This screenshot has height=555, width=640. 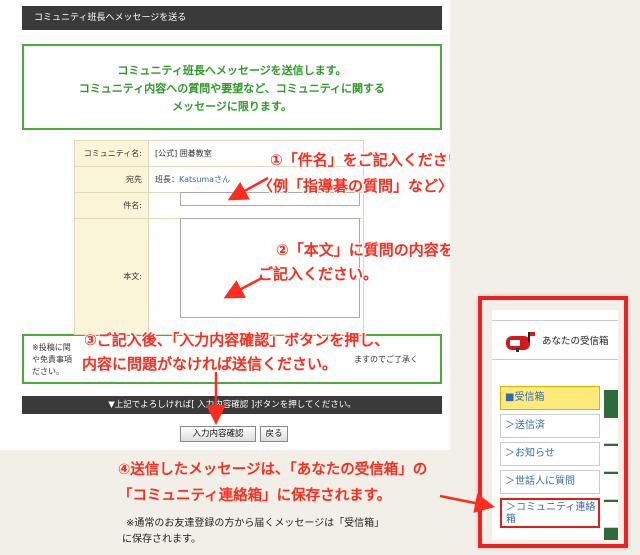 I want to click on menu-item-inbox: ■受信箱, so click(x=550, y=398).